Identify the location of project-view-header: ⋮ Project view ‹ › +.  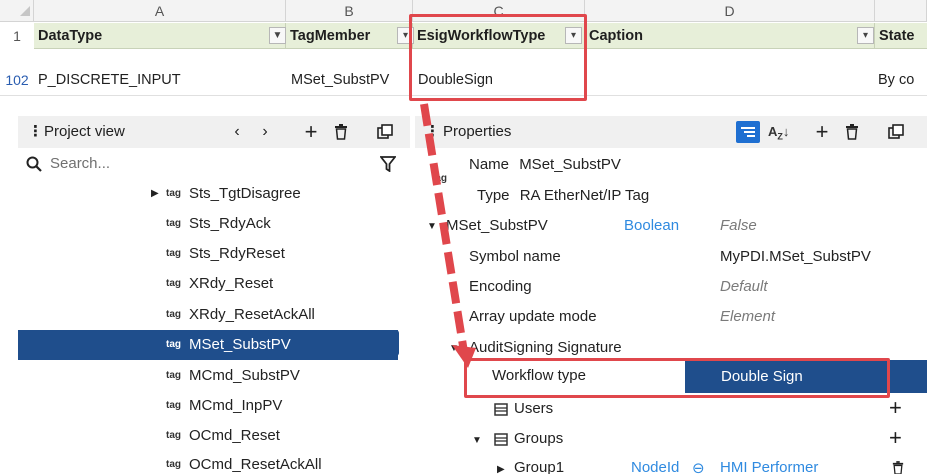
(214, 132).